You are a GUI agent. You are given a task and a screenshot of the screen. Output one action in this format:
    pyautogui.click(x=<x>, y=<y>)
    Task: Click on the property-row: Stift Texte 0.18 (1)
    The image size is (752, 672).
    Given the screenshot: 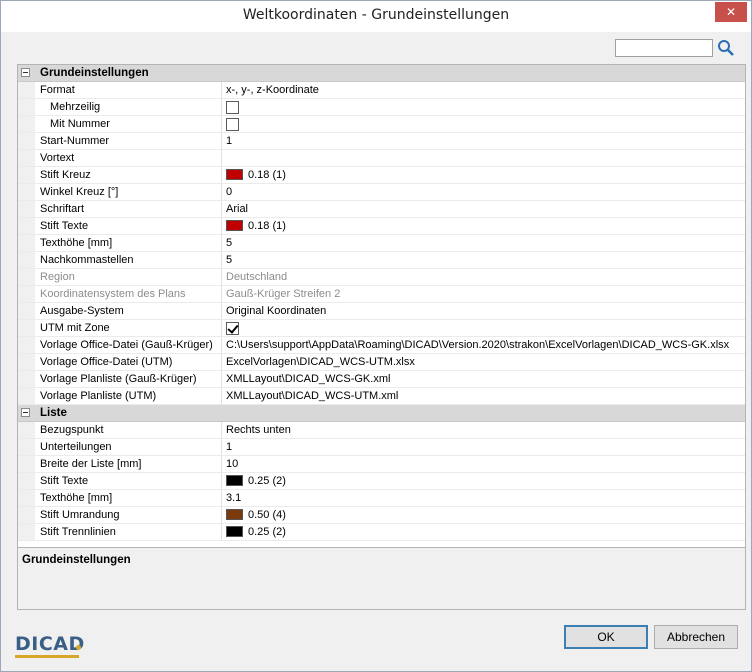 What is the action you would take?
    pyautogui.click(x=381, y=226)
    